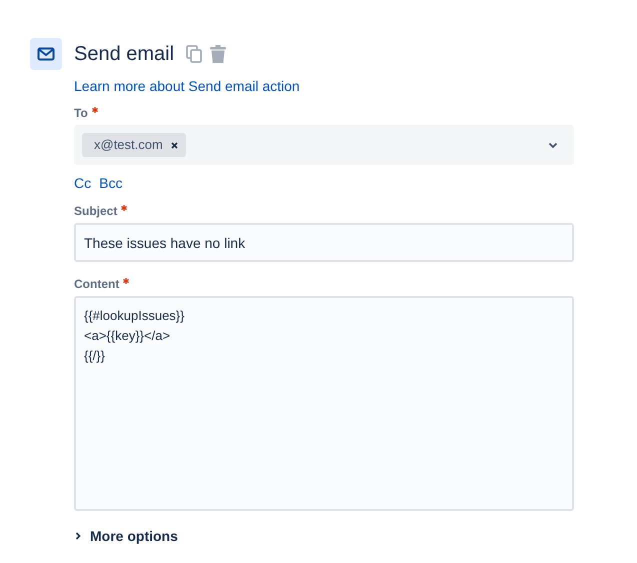 This screenshot has height=563, width=637. Describe the element at coordinates (553, 145) in the screenshot. I see `chevron-down-icon` at that location.